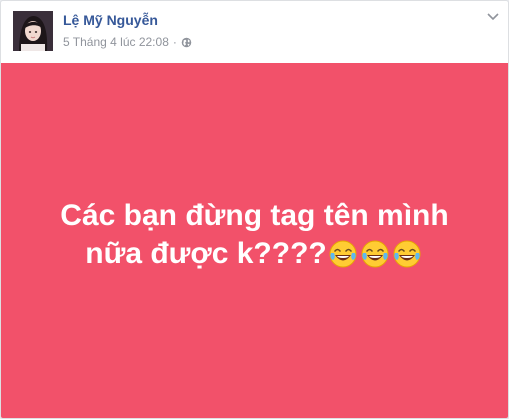 The image size is (509, 419). I want to click on timestamp: 5 Tháng 4 lúc 22:08, so click(116, 42).